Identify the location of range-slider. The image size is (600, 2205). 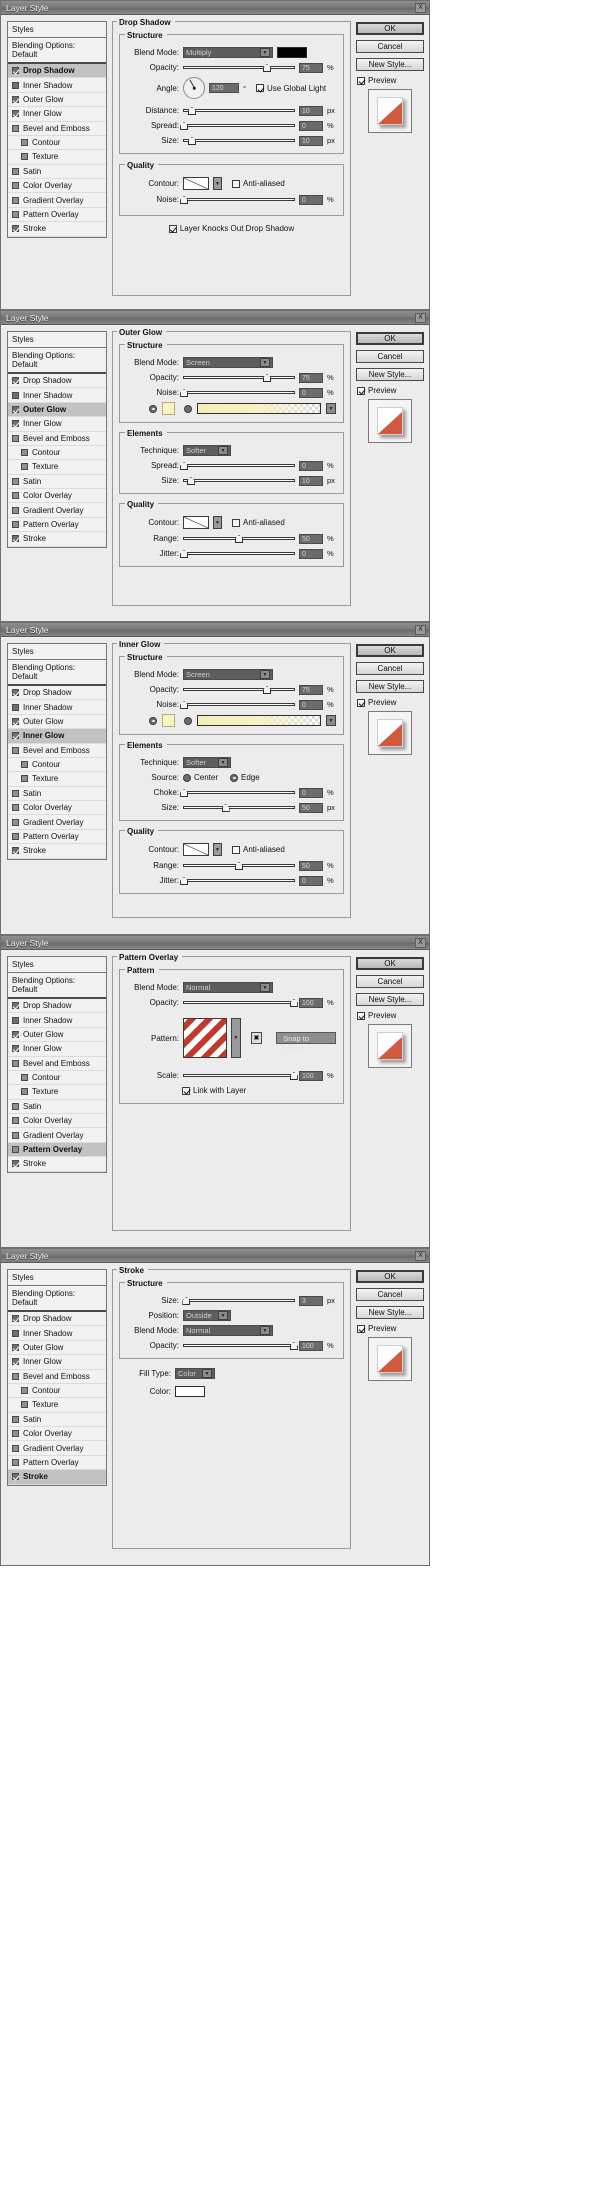
(239, 538).